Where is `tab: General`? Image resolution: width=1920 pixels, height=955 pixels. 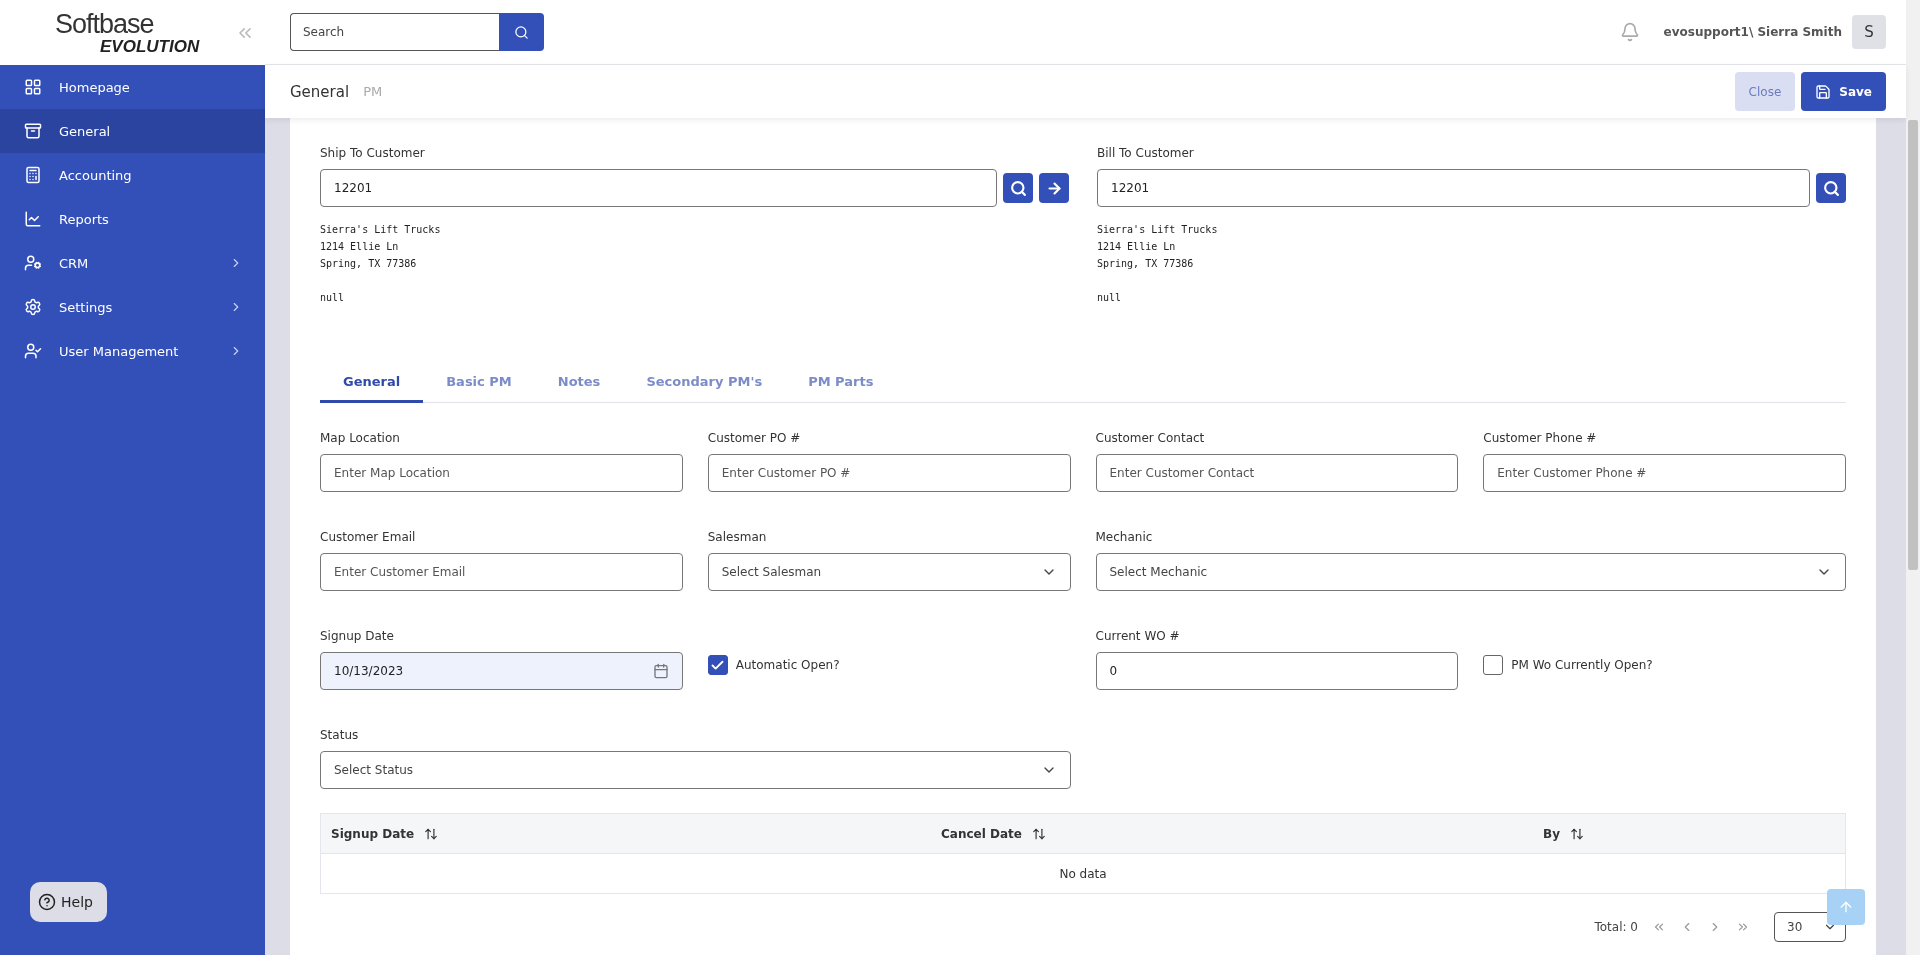
tab: General is located at coordinates (372, 388).